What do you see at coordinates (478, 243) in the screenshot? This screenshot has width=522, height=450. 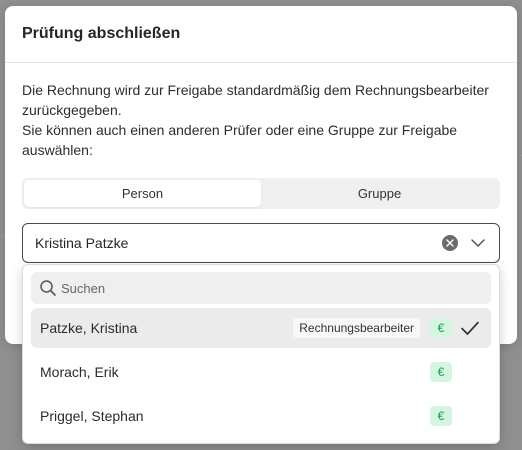 I see `chevron-down-icon` at bounding box center [478, 243].